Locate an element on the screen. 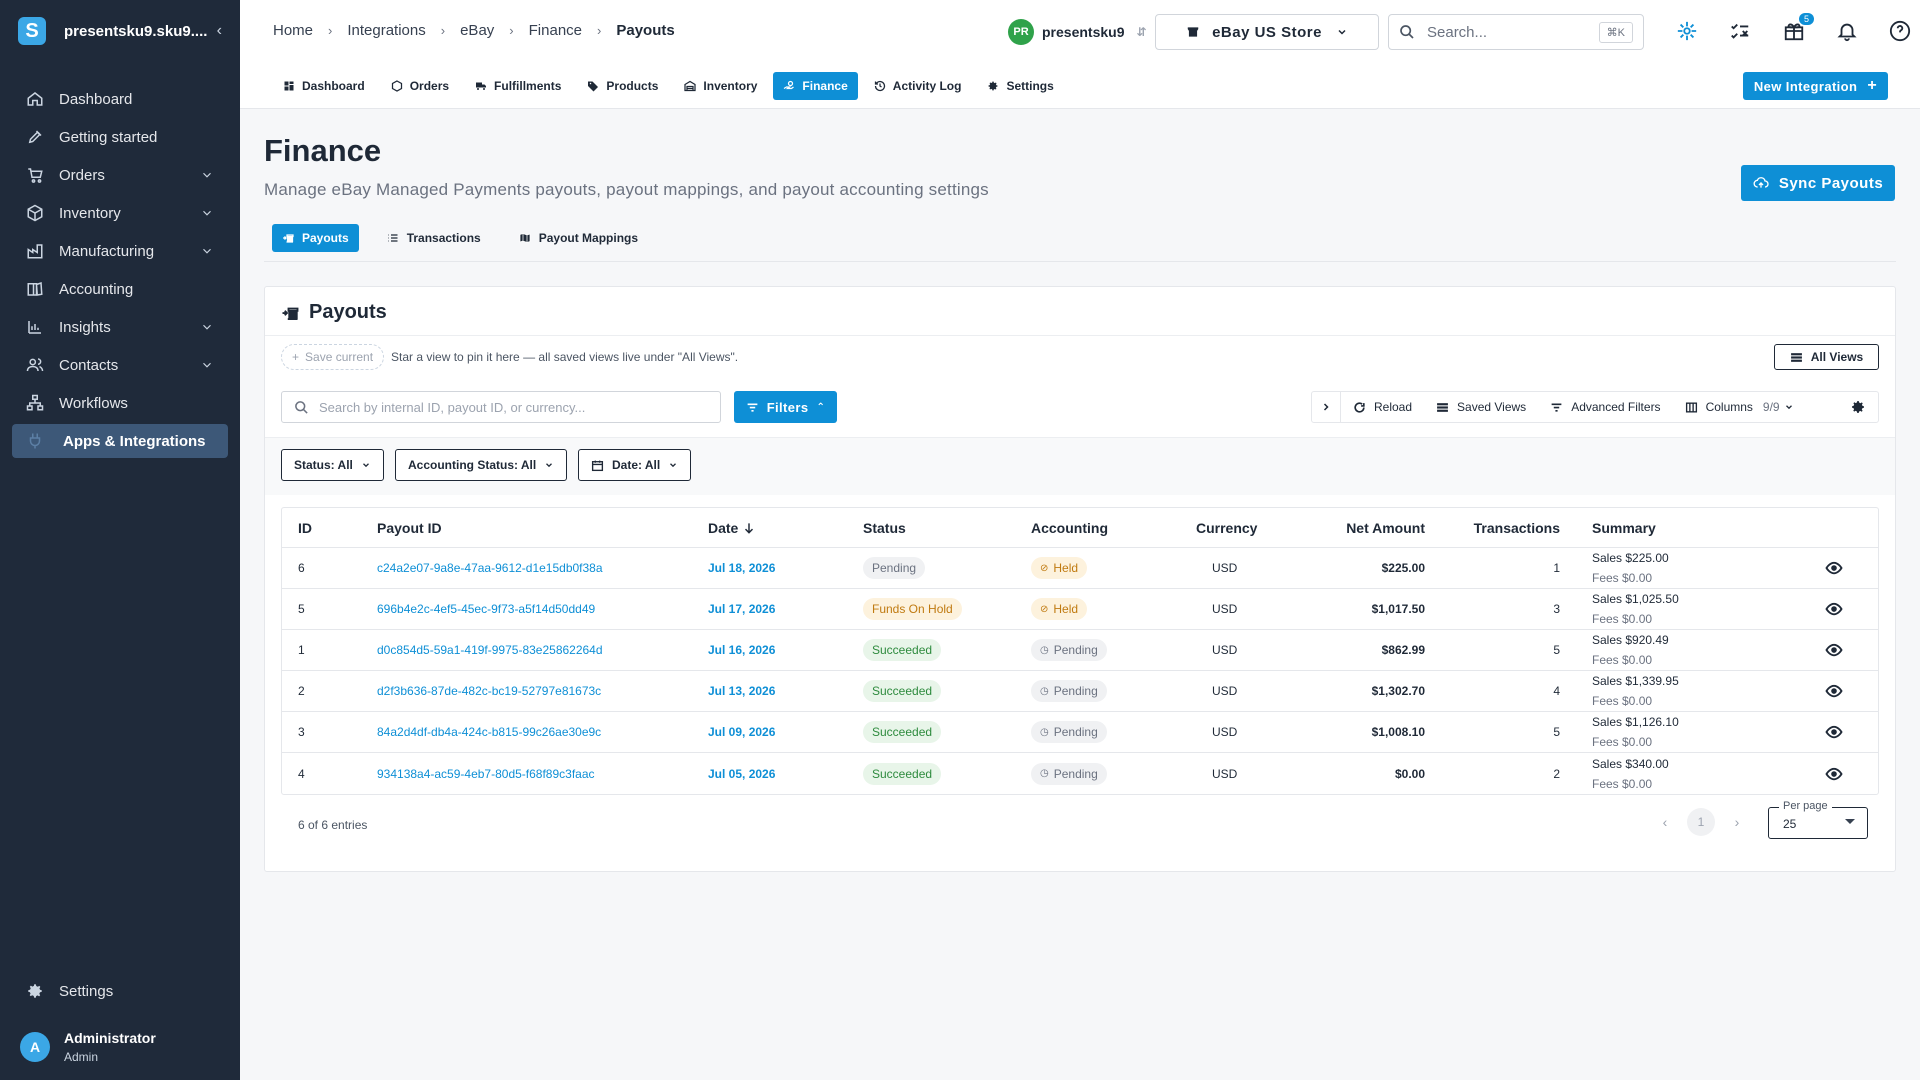 This screenshot has height=1080, width=1920. cell-transactions: 5 is located at coordinates (1556, 650).